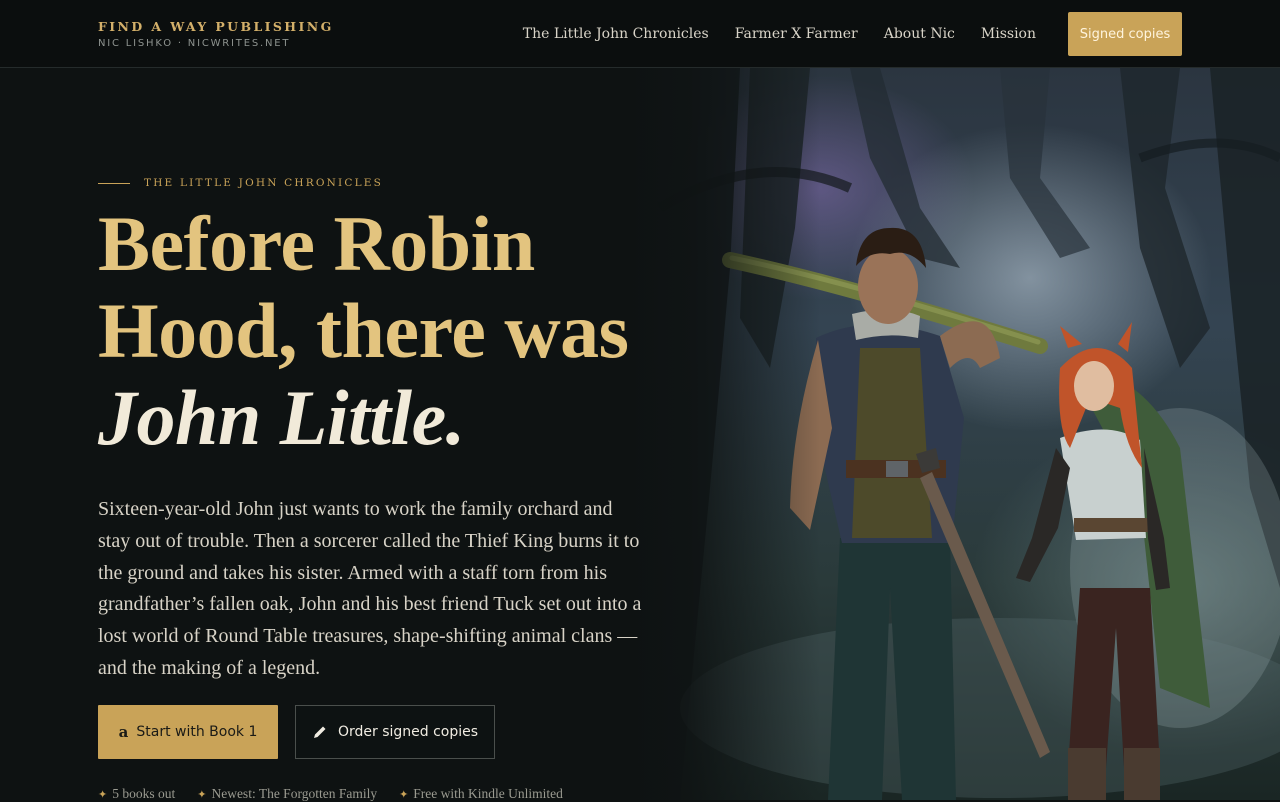 The height and width of the screenshot is (802, 1280). Describe the element at coordinates (316, 243) in the screenshot. I see `headline-line-1: Before Robin` at that location.